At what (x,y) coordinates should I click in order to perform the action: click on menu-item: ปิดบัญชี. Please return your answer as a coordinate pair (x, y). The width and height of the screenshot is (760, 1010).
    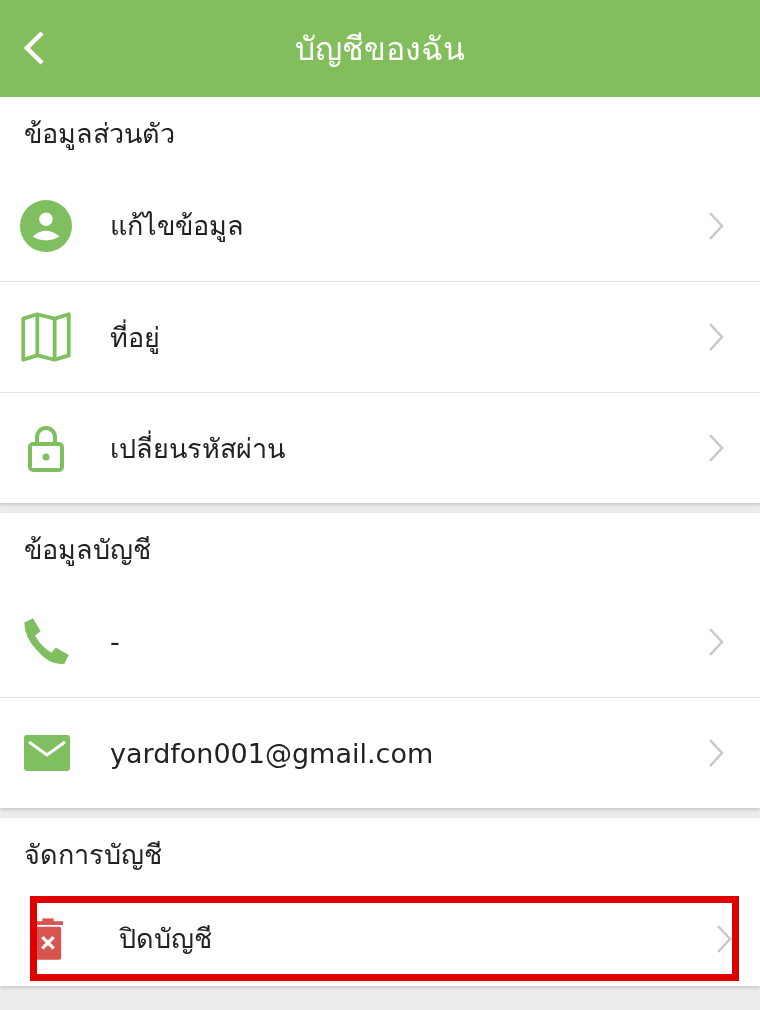
    Looking at the image, I should click on (384, 938).